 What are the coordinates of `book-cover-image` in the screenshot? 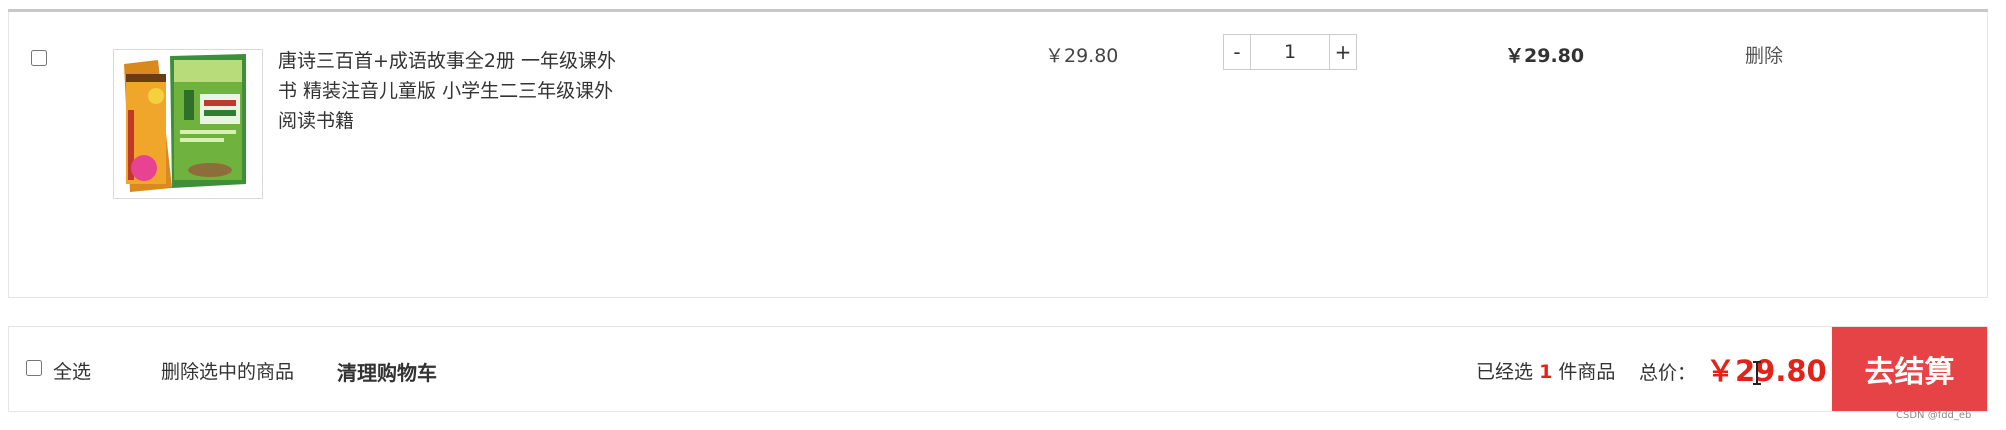 It's located at (188, 124).